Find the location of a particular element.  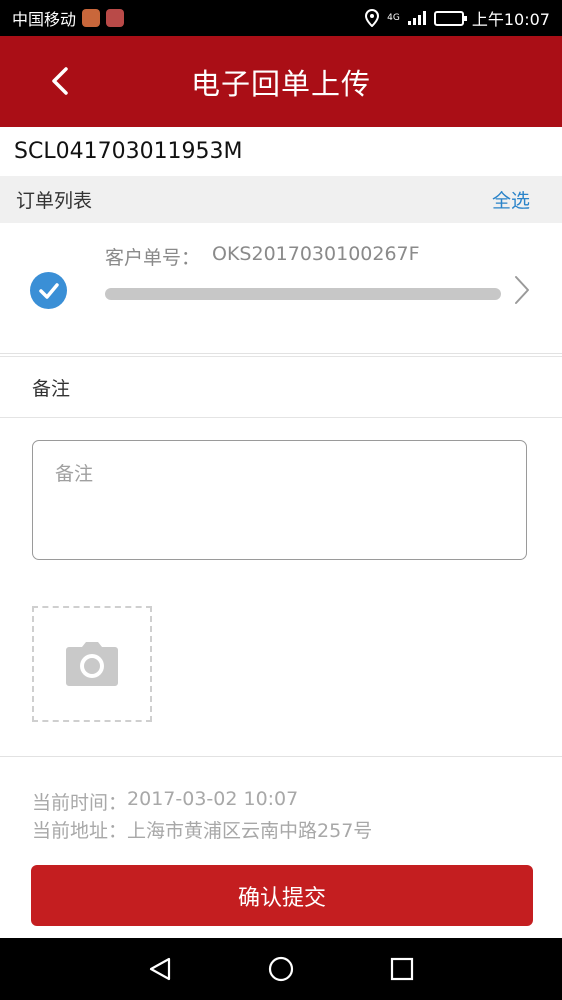

current-time: 当前时间： 2017-03-02 10:07 is located at coordinates (165, 801).